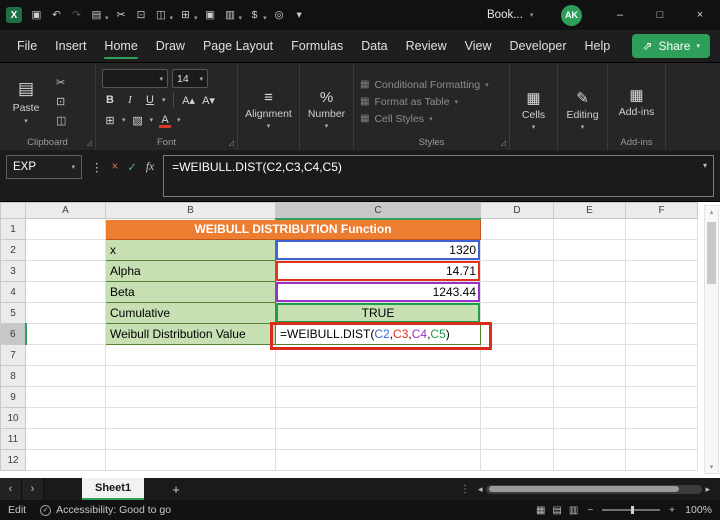  I want to click on cell-D2, so click(517, 250).